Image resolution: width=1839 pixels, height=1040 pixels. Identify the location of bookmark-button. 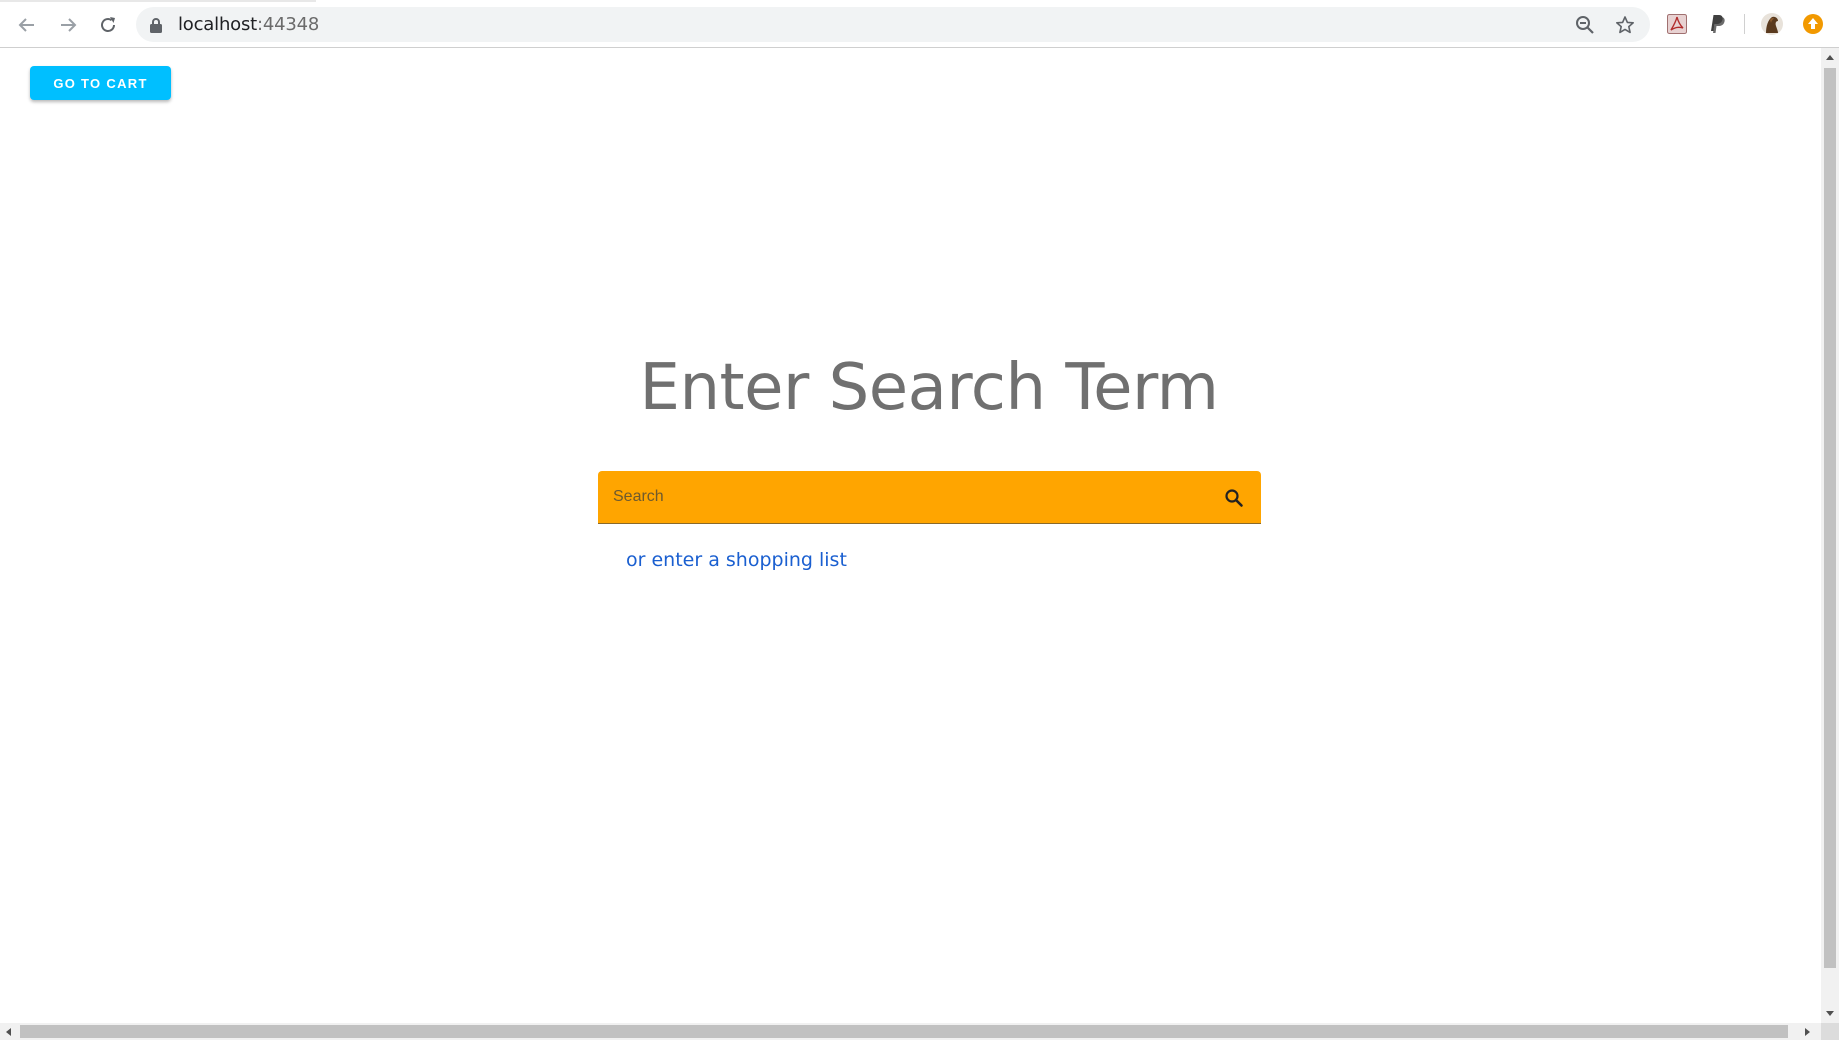
(1625, 25).